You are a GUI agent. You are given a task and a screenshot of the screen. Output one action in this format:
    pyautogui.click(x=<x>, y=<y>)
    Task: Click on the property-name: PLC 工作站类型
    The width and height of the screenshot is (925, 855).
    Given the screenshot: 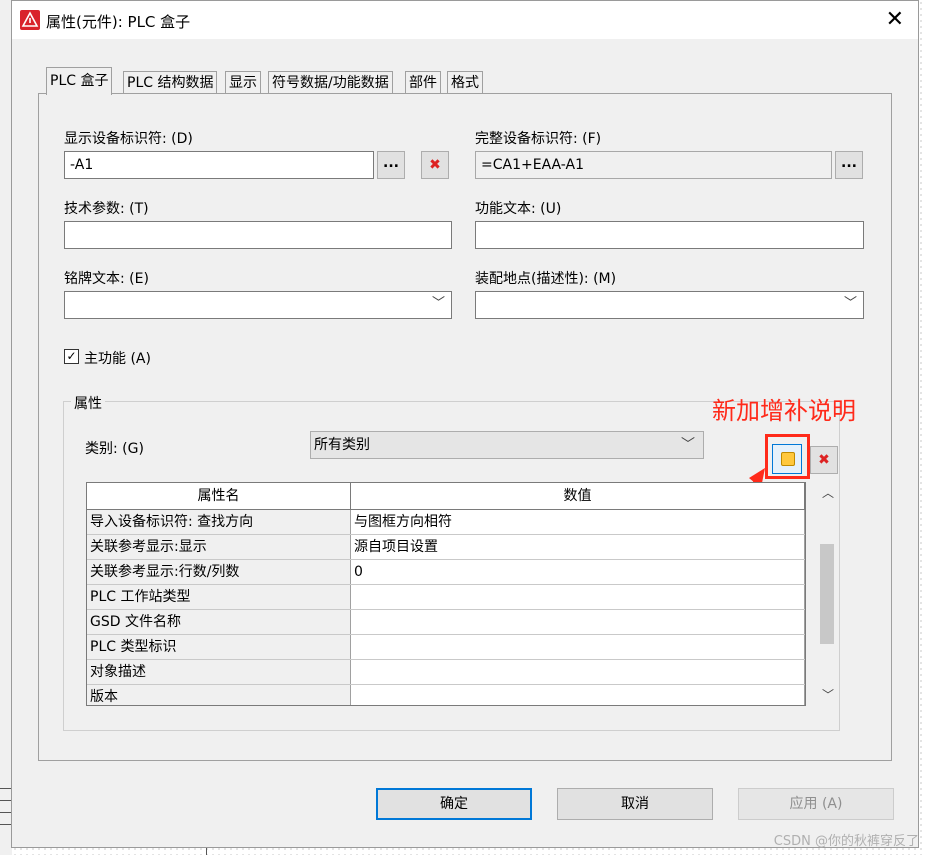 What is the action you would take?
    pyautogui.click(x=219, y=597)
    